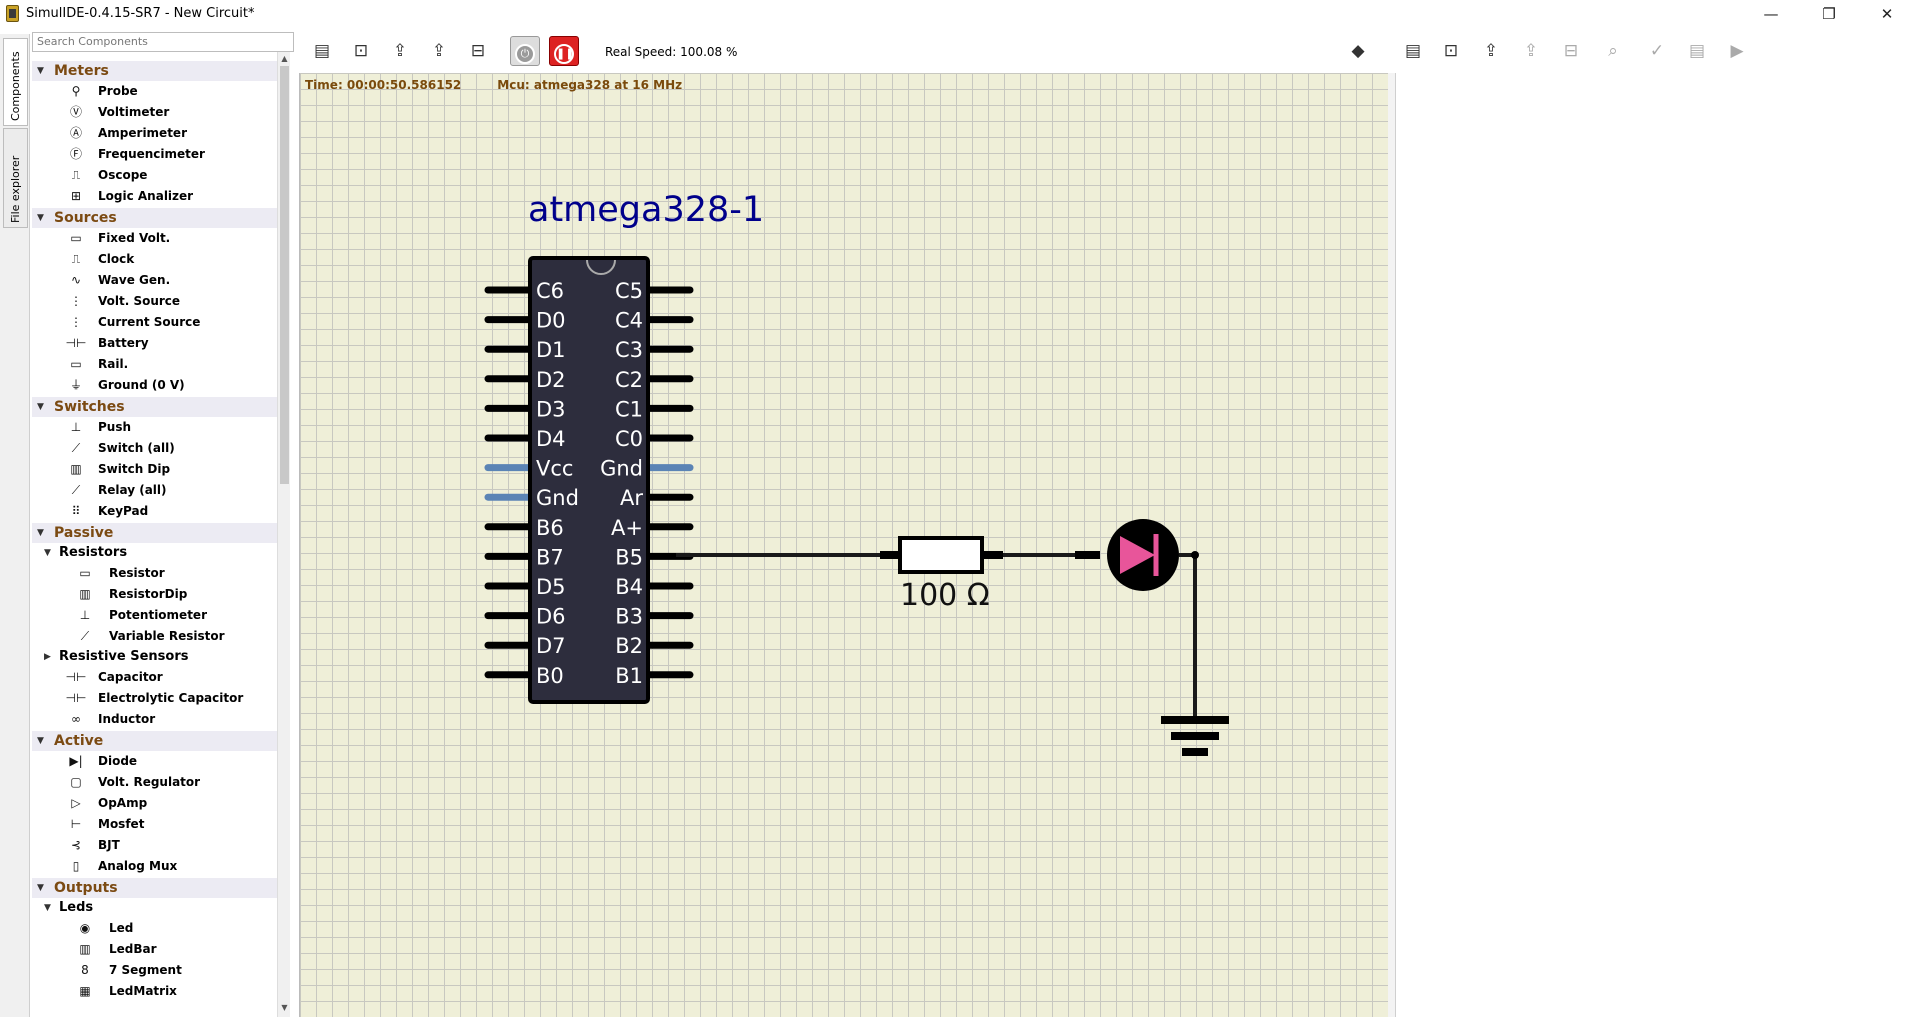  What do you see at coordinates (283, 534) in the screenshot?
I see `sidebar-scrollbar: ▲ ▼` at bounding box center [283, 534].